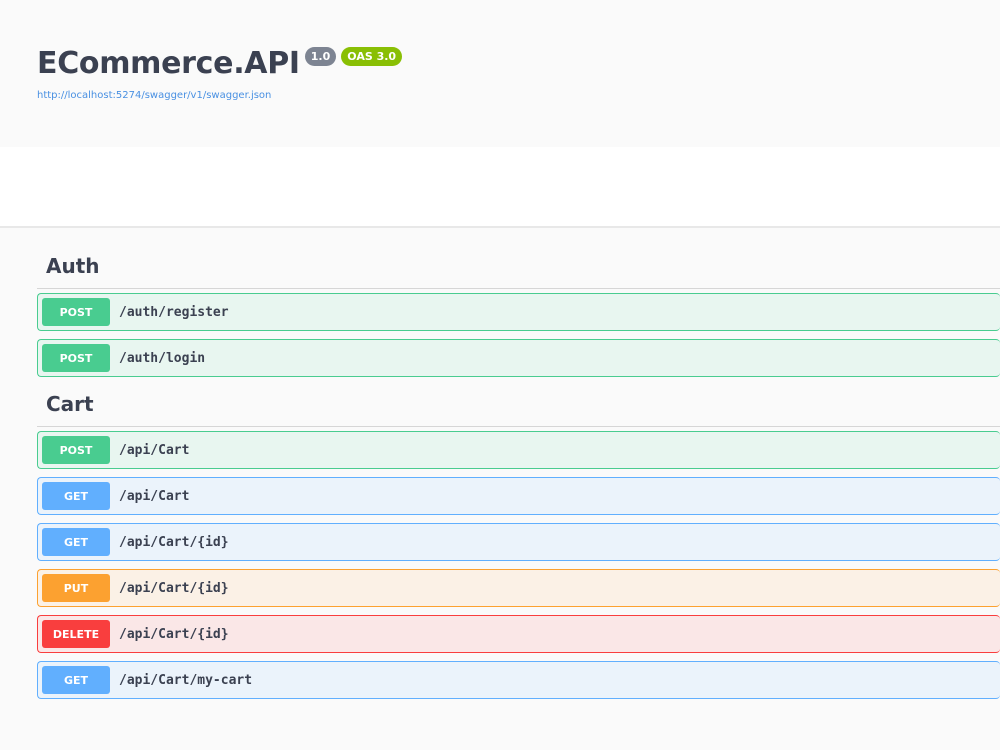 Image resolution: width=1000 pixels, height=750 pixels. Describe the element at coordinates (518, 450) in the screenshot. I see `operation-post-api-cart: POST /api/Cart` at that location.